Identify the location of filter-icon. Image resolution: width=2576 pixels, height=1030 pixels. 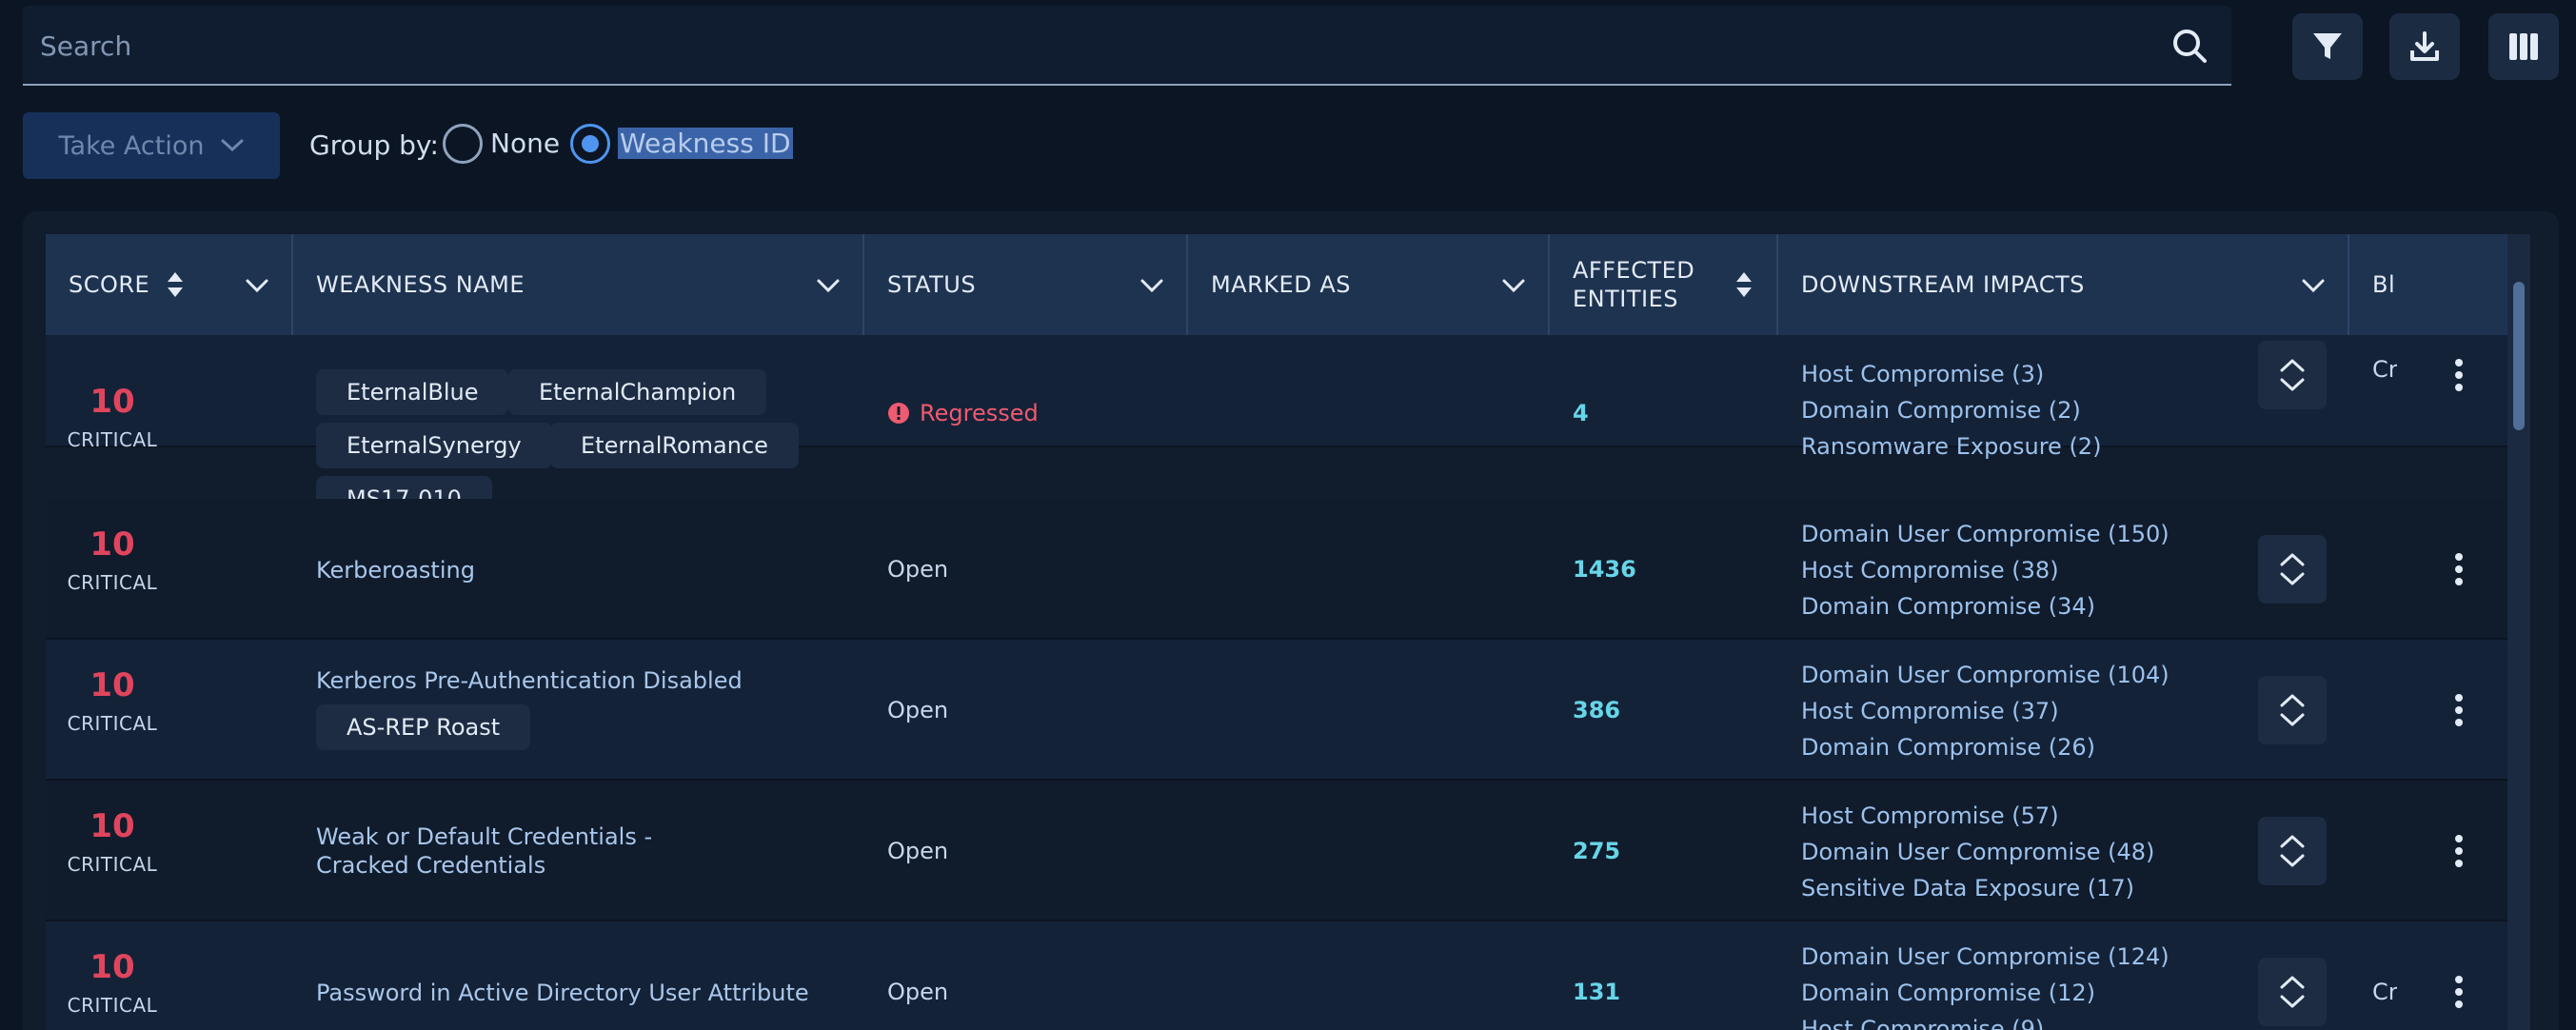
(2327, 46).